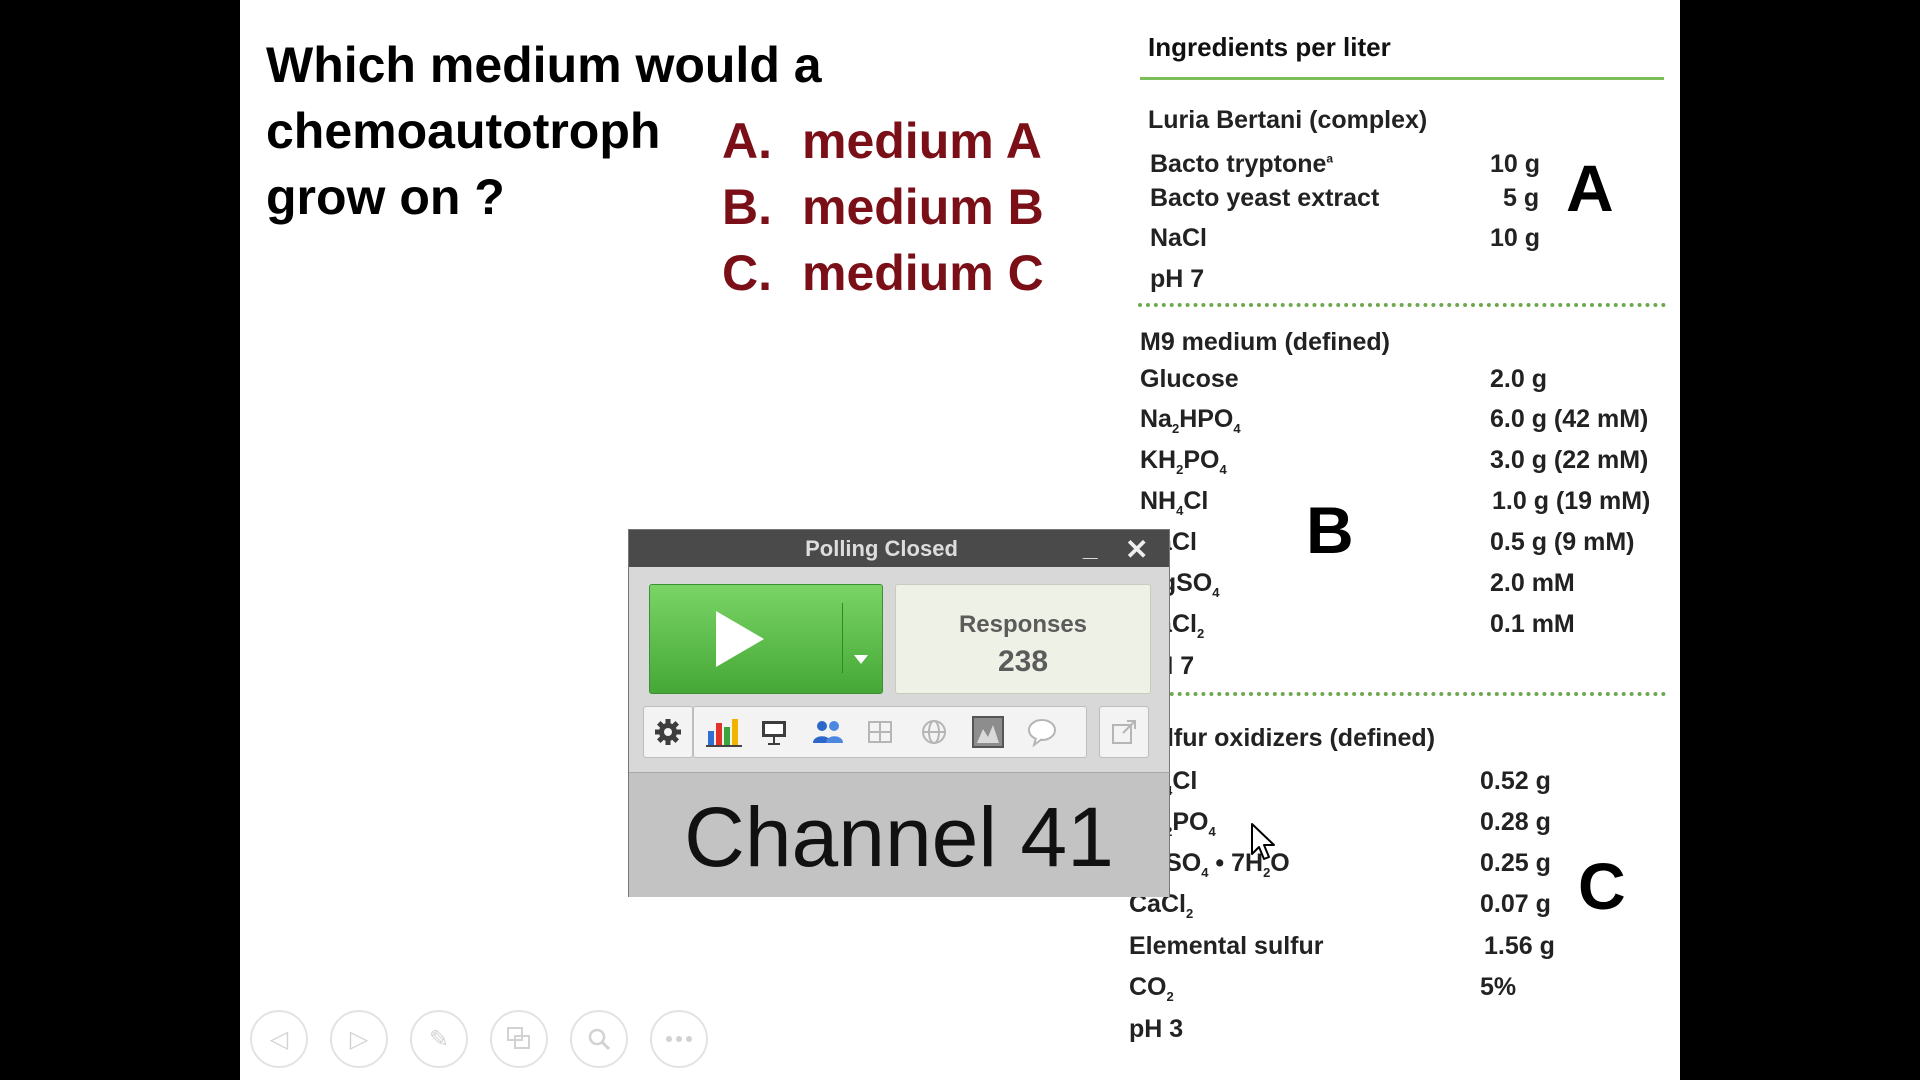 This screenshot has height=1080, width=1920. Describe the element at coordinates (668, 732) in the screenshot. I see `gear-icon` at that location.